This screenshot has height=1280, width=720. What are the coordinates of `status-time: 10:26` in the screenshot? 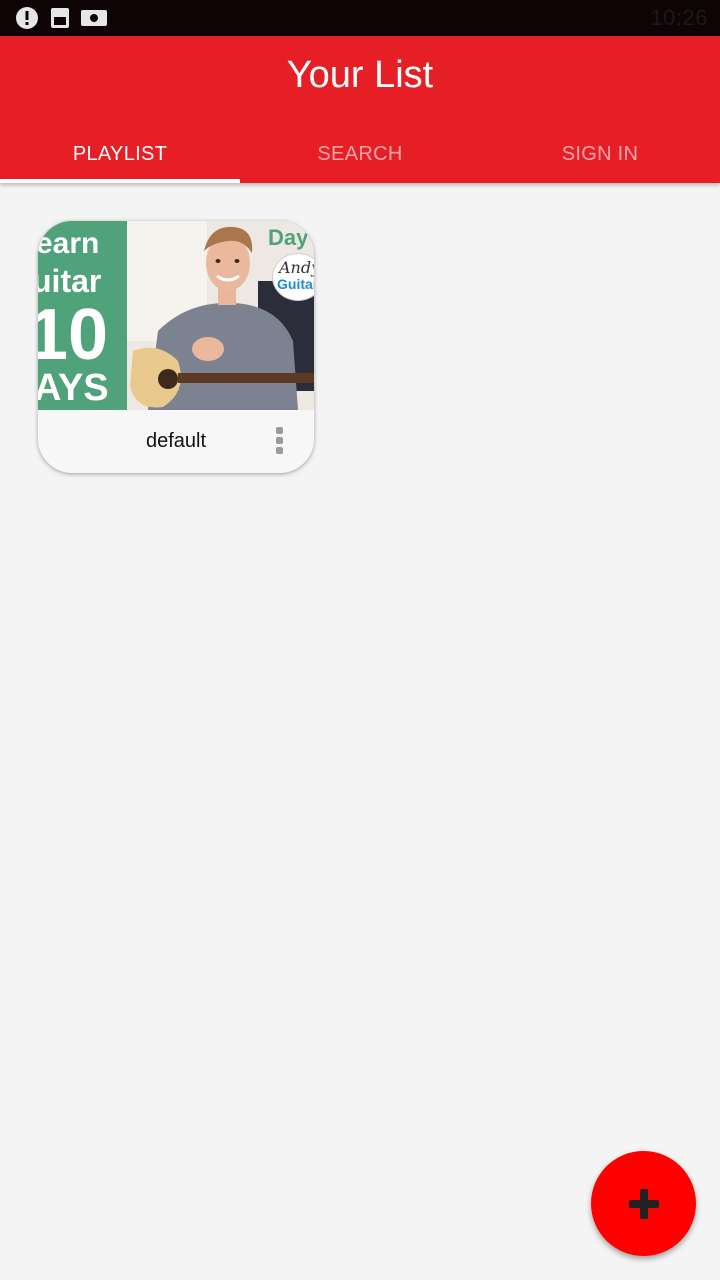 It's located at (679, 17).